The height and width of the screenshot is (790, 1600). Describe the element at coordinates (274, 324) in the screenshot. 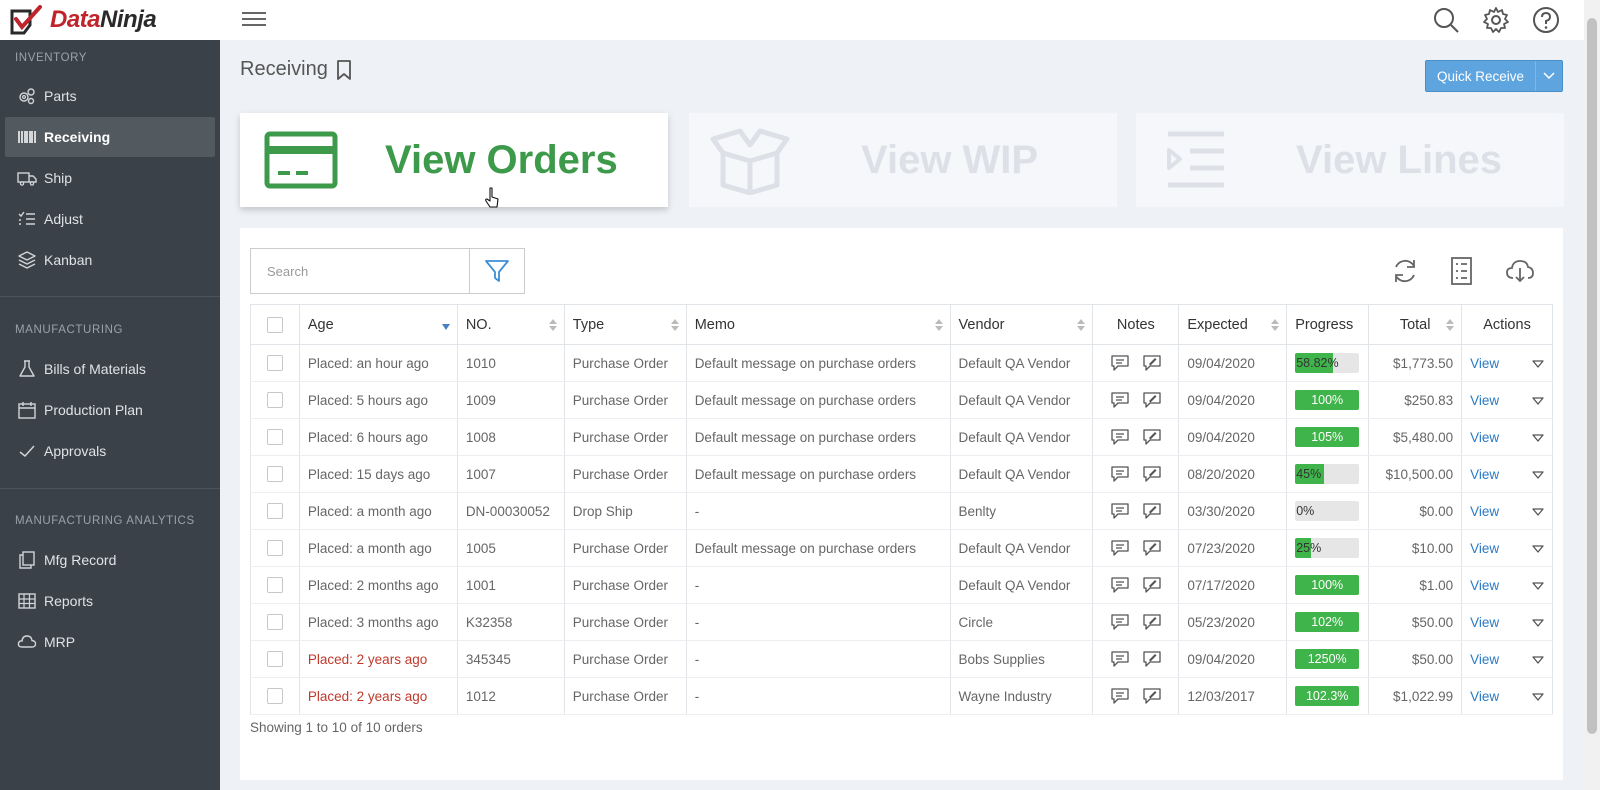

I see `select-all-checkbox` at that location.